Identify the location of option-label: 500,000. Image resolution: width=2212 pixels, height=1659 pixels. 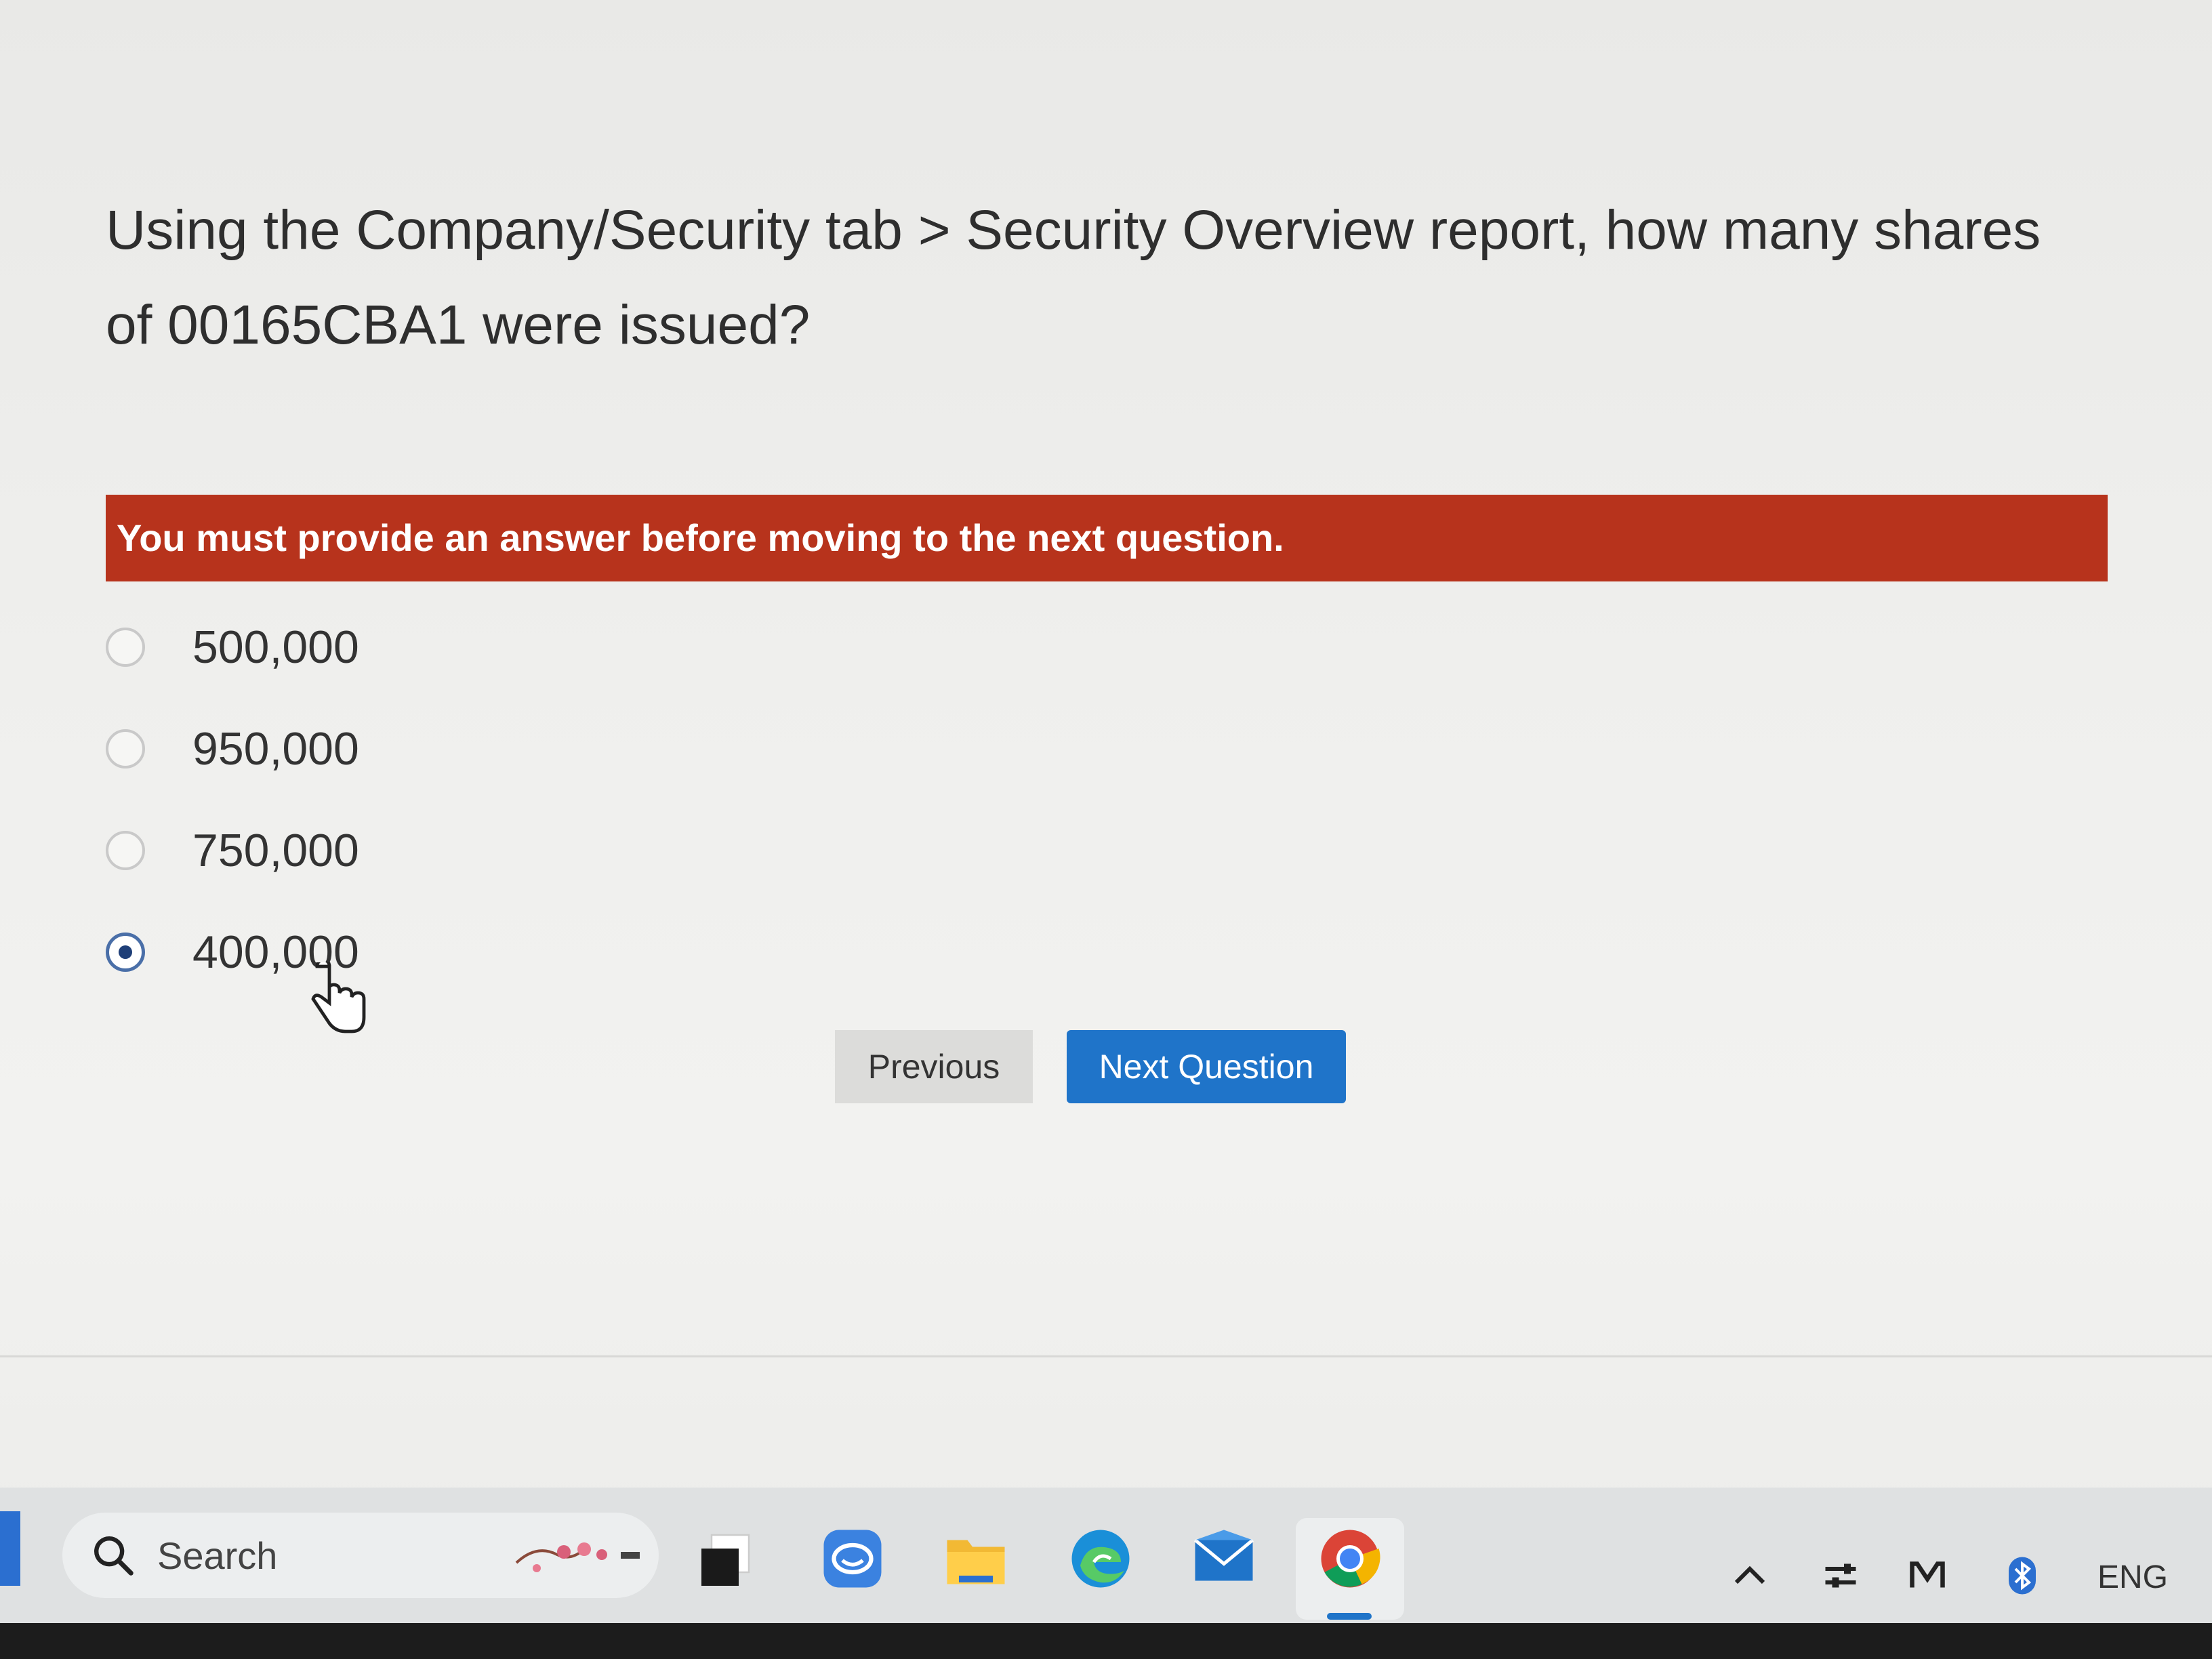
(275, 647).